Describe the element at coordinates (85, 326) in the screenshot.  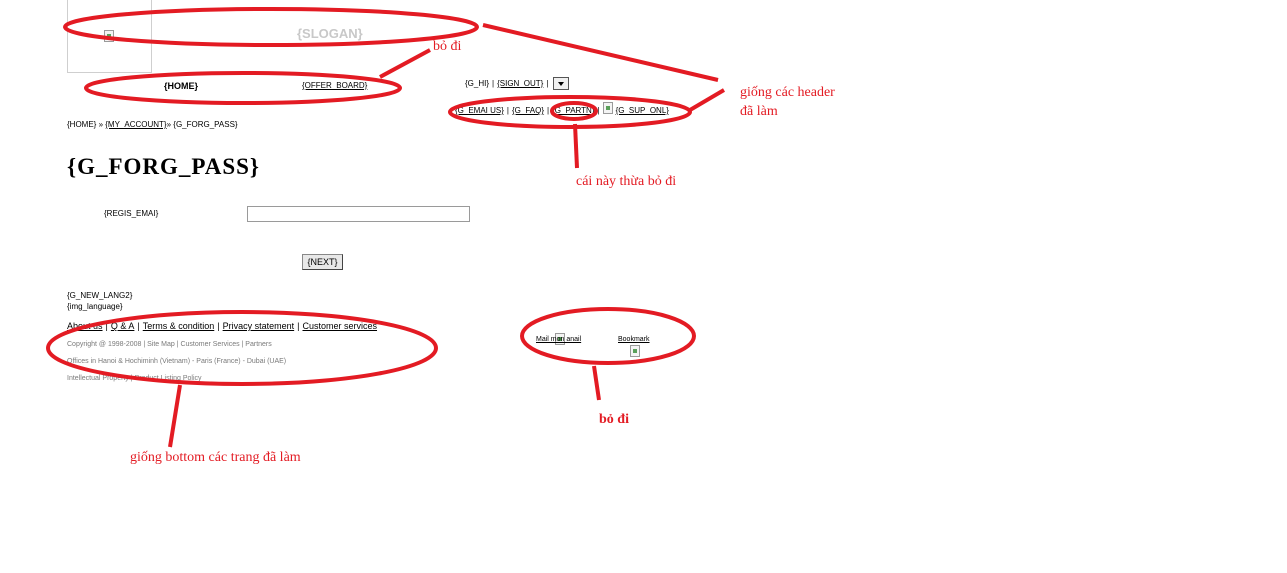
I see `footer-link-about: About us` at that location.